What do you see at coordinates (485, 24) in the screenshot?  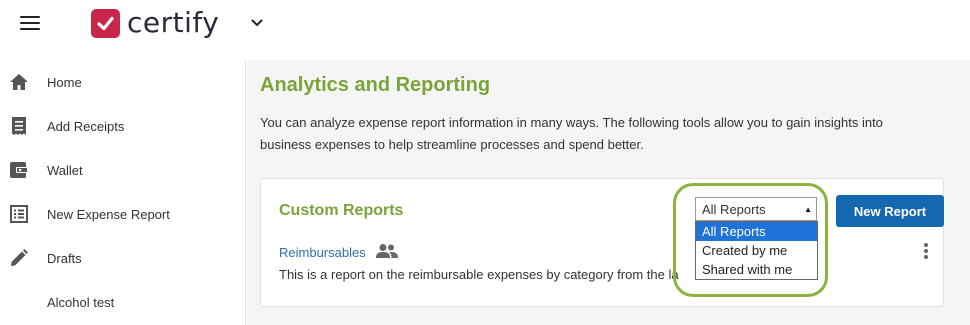 I see `top-bar: certify` at bounding box center [485, 24].